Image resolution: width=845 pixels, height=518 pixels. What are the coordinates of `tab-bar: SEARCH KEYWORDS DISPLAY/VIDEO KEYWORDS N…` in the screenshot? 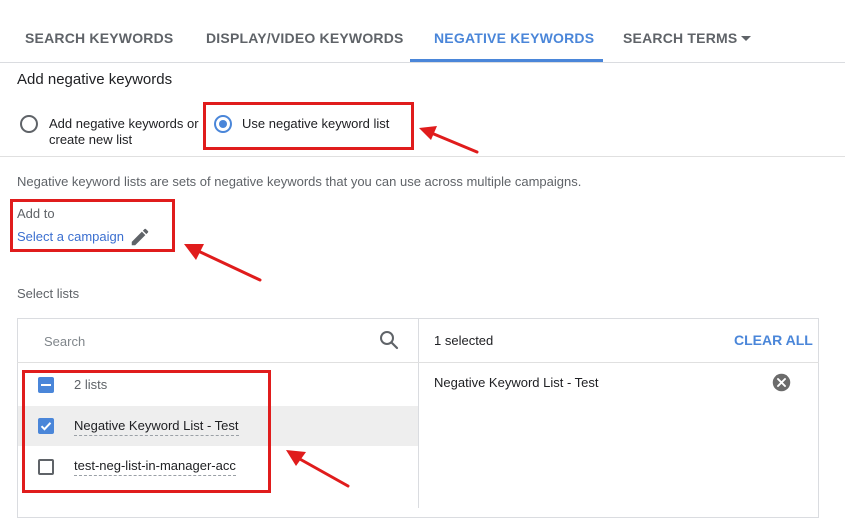 It's located at (422, 31).